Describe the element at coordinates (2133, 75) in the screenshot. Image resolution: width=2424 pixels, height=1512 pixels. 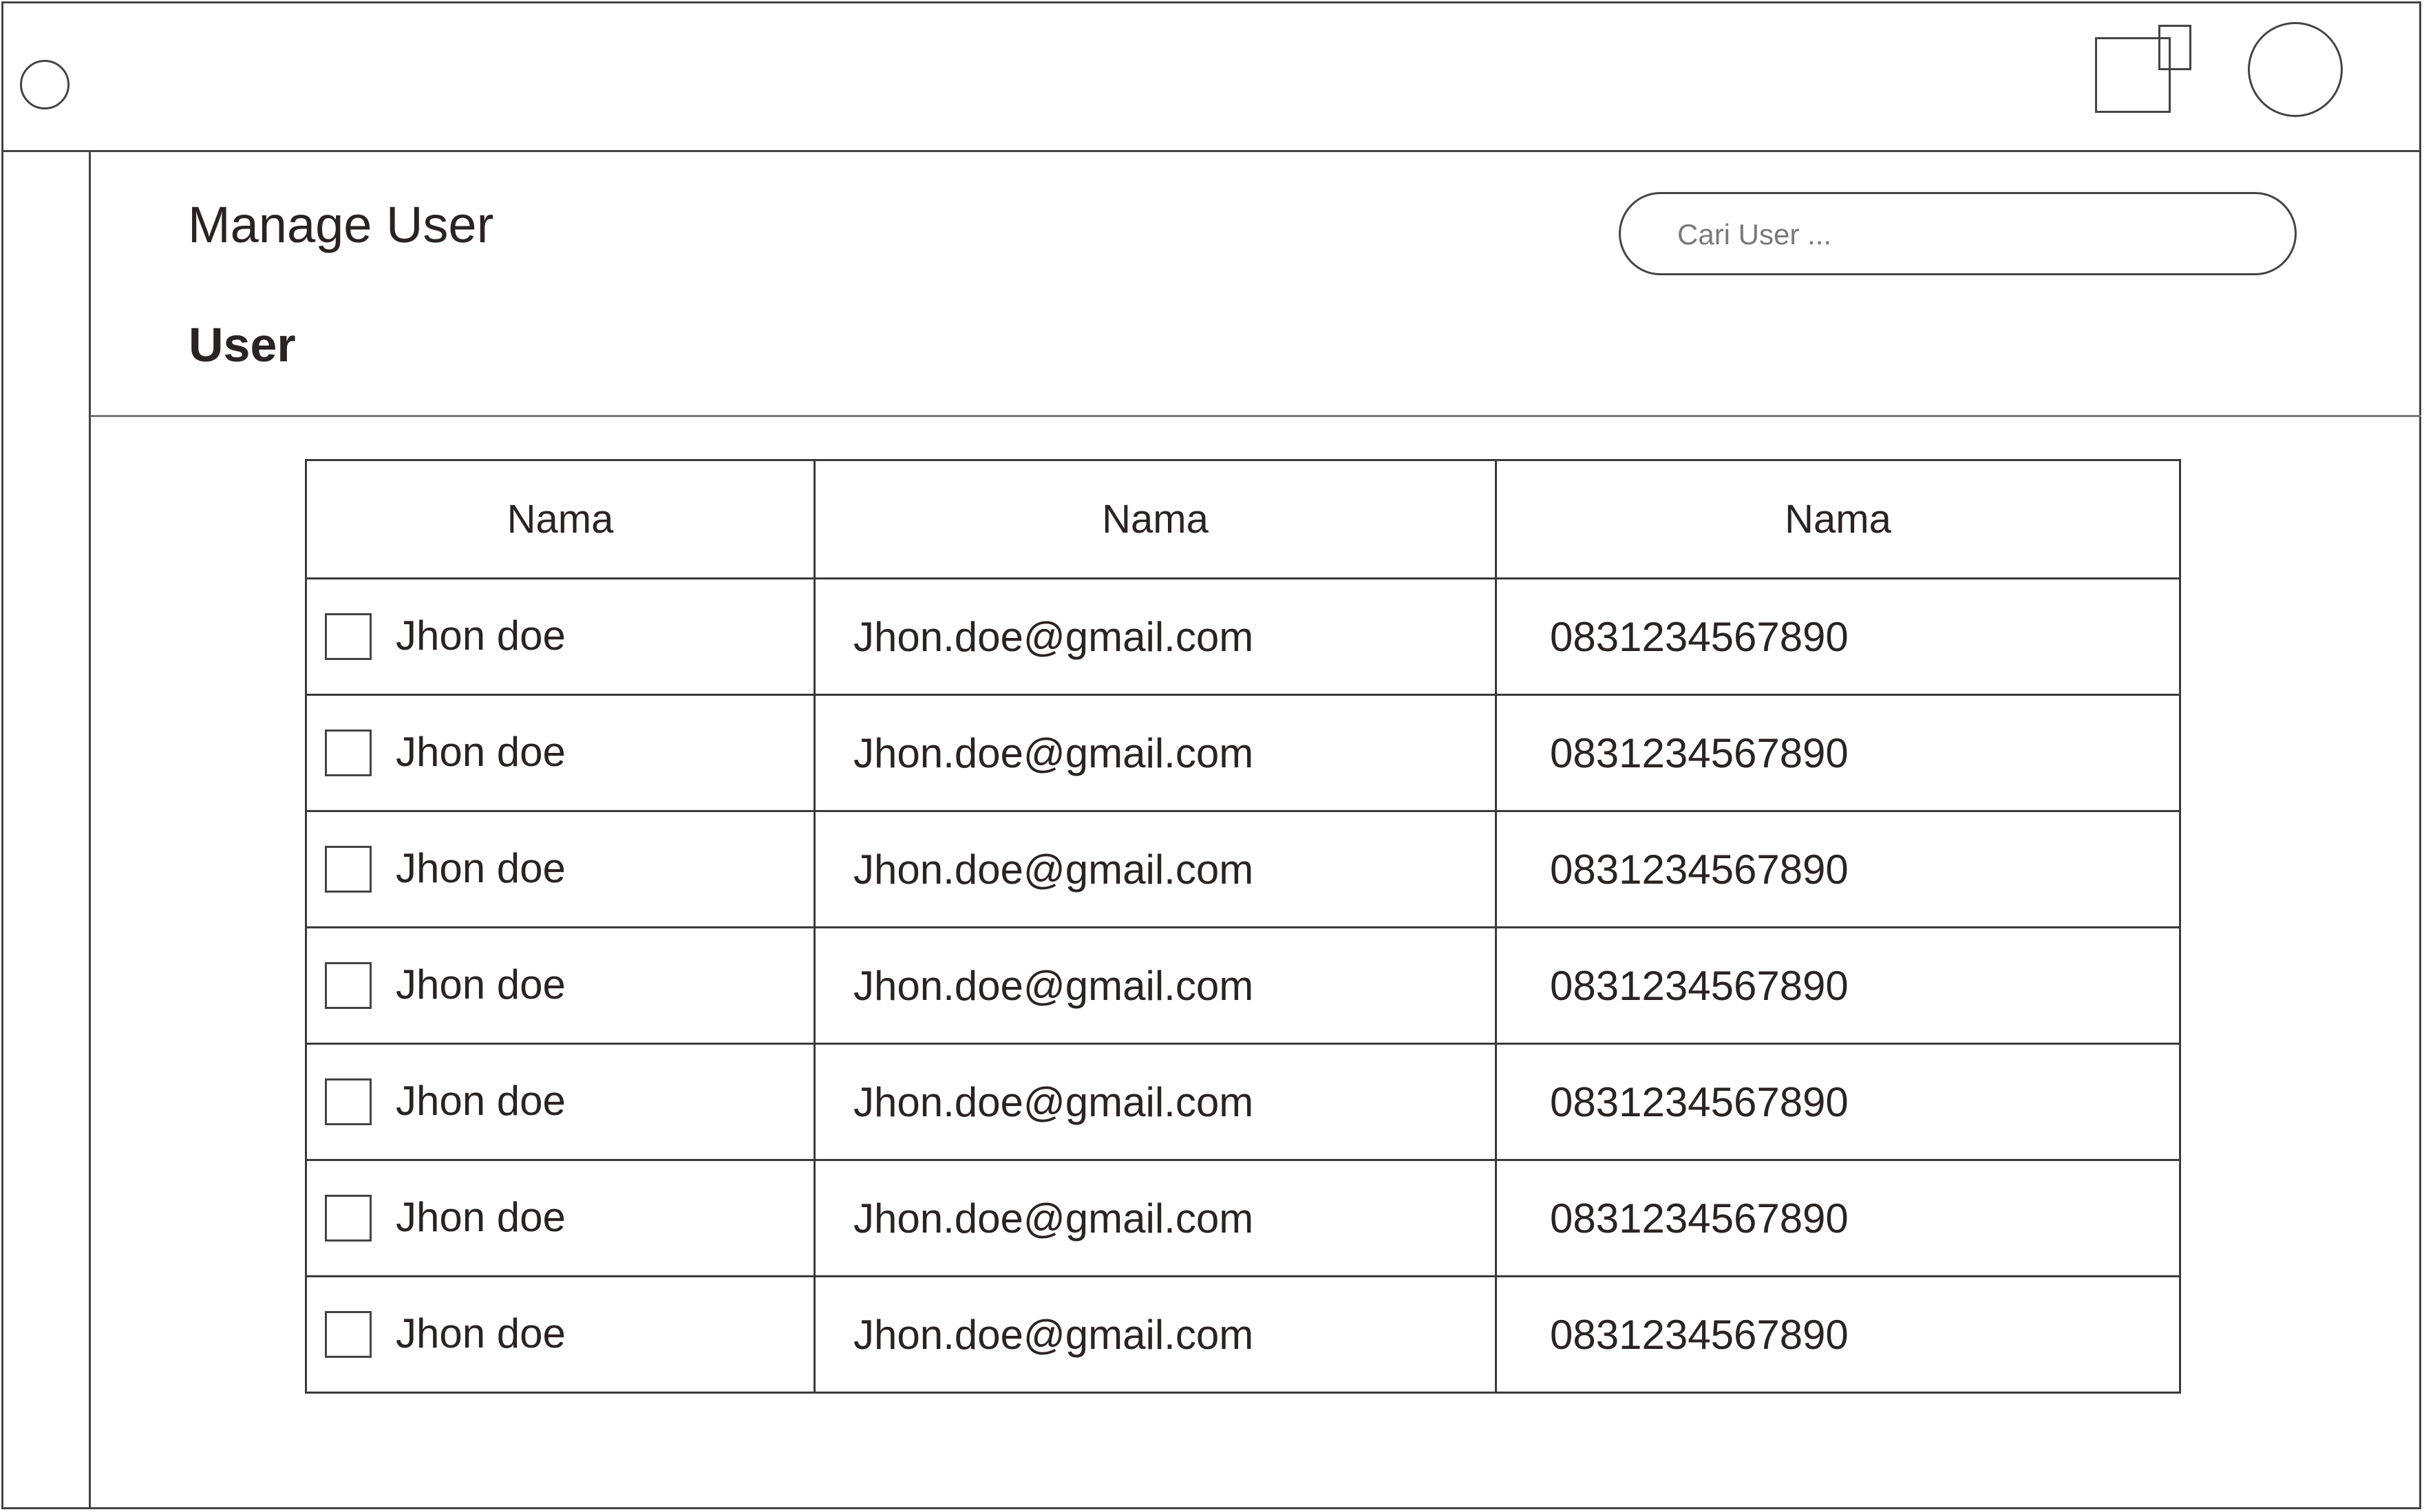
I see `front-square-shape` at that location.